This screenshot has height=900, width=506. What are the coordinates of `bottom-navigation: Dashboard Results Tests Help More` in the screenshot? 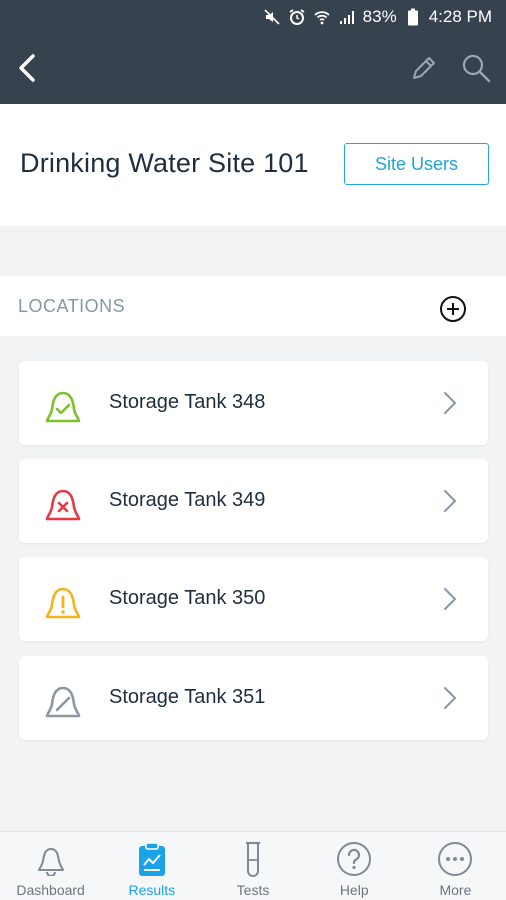 It's located at (253, 865).